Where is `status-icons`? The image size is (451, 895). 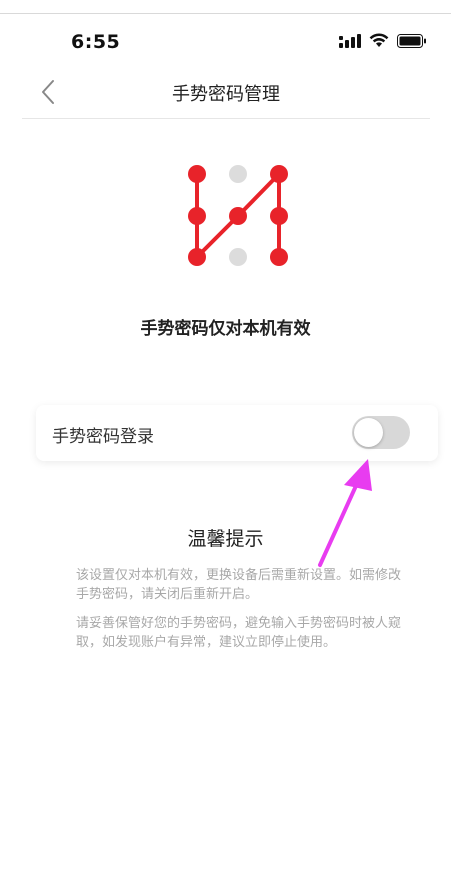
status-icons is located at coordinates (383, 40).